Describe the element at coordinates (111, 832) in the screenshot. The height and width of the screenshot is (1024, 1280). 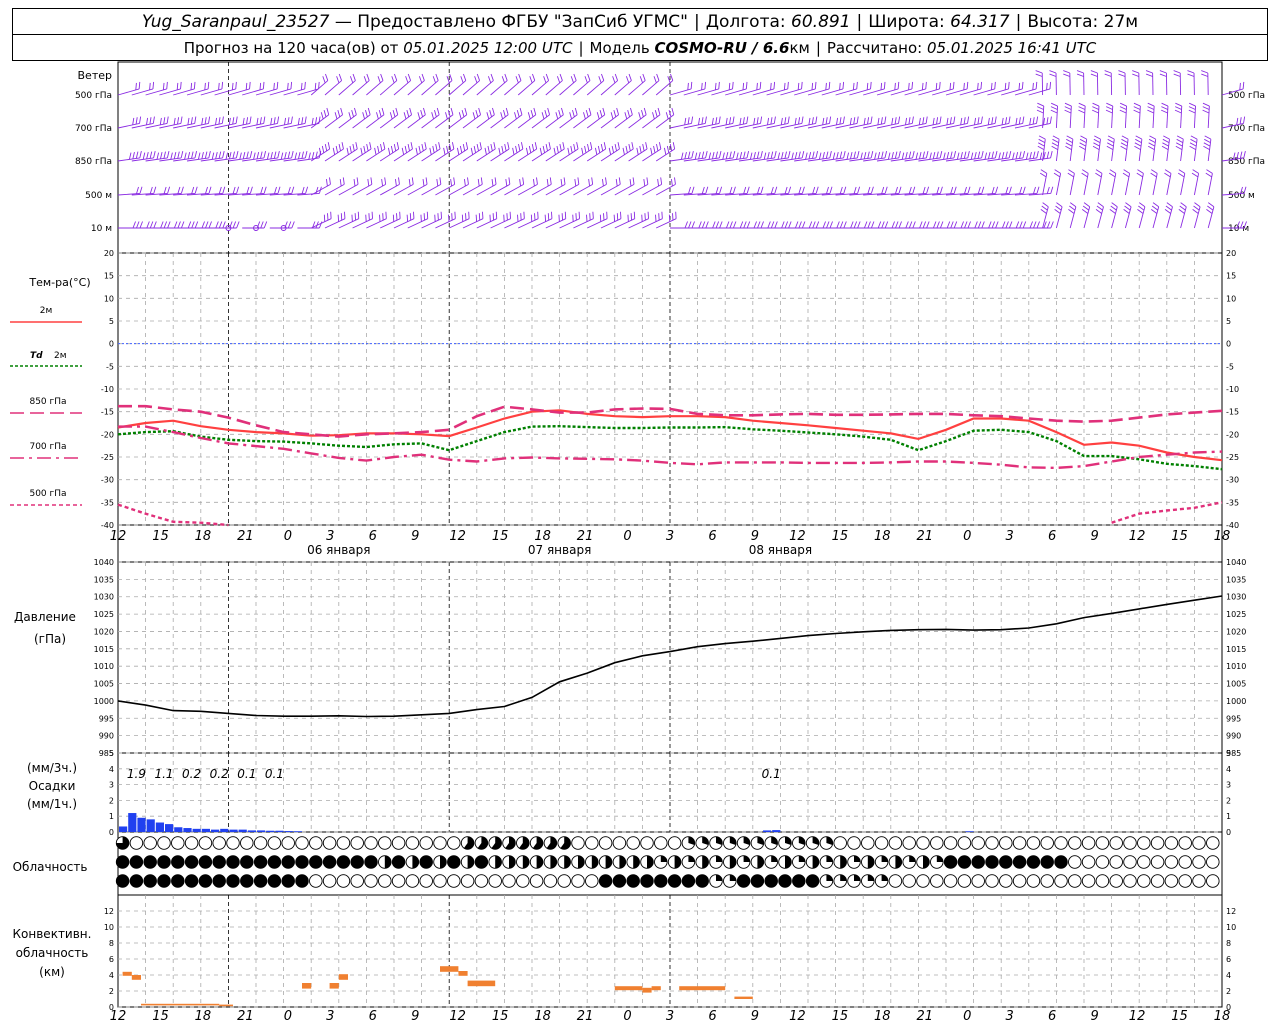
I see `precip-tick-label-left: 0` at that location.